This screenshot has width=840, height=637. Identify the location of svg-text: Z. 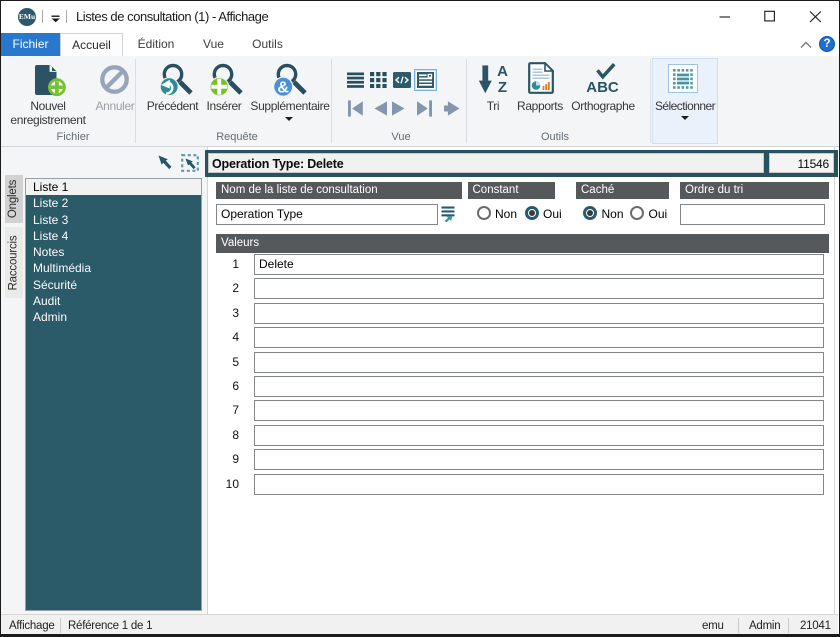
(502, 87).